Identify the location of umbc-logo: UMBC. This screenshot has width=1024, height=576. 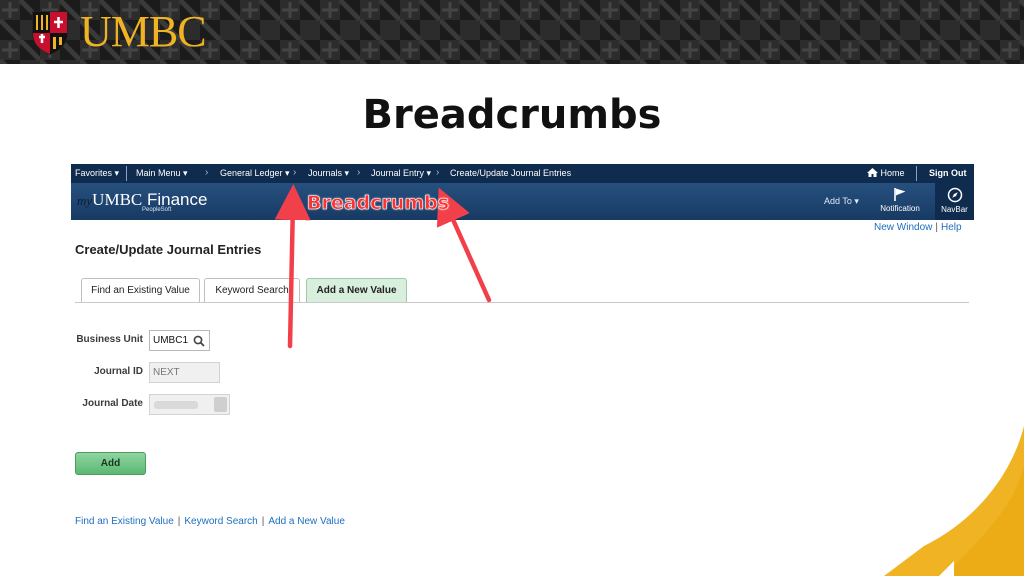
(118, 32).